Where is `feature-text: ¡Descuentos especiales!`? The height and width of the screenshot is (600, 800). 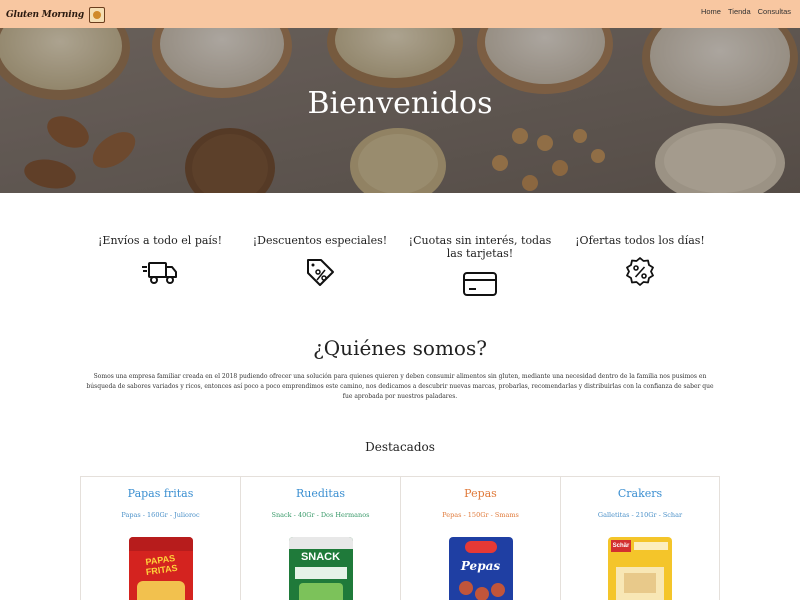 feature-text: ¡Descuentos especiales! is located at coordinates (320, 240).